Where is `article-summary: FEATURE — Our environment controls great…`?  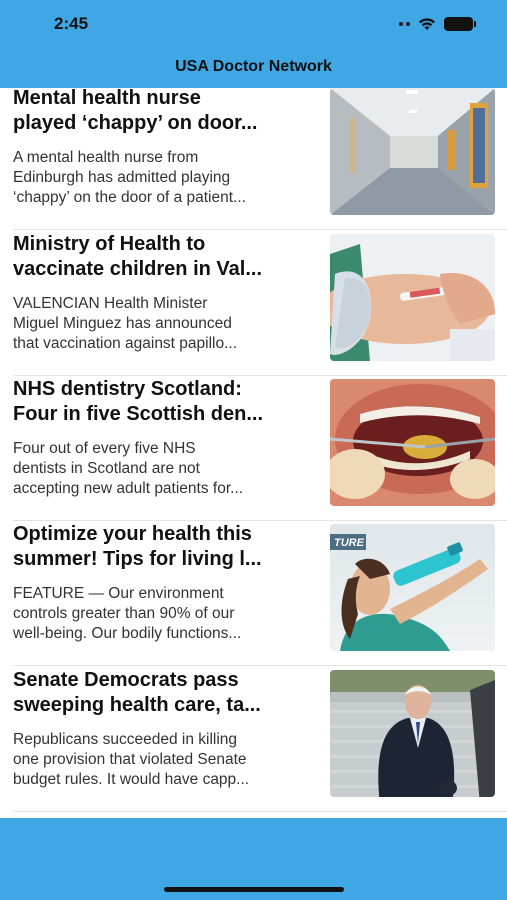 article-summary: FEATURE — Our environment controls great… is located at coordinates (127, 613).